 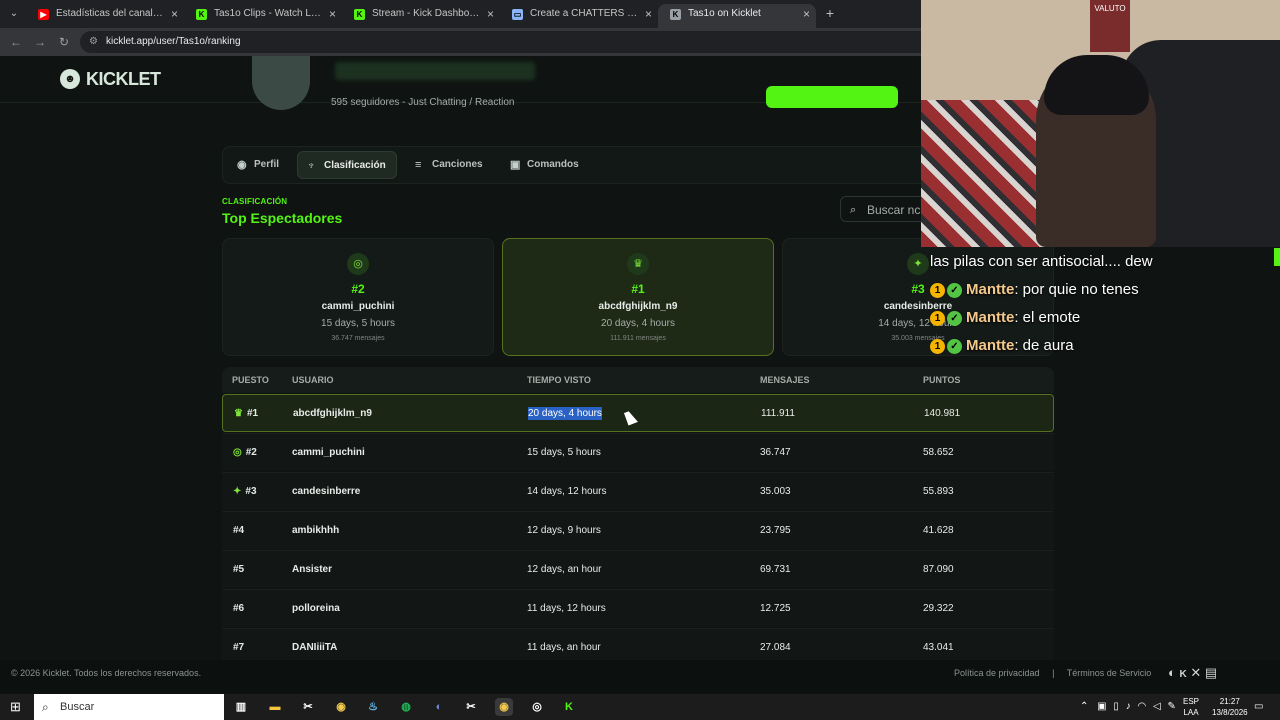 I want to click on browser-tab: ▭ Create a CHATTERS DE TASIO T ×, so click(x=579, y=16).